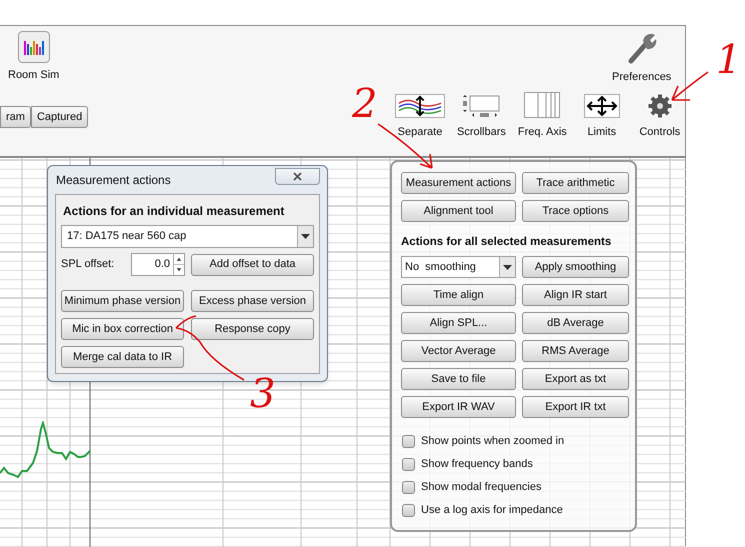  Describe the element at coordinates (575, 323) in the screenshot. I see `action-button: dB Average` at that location.